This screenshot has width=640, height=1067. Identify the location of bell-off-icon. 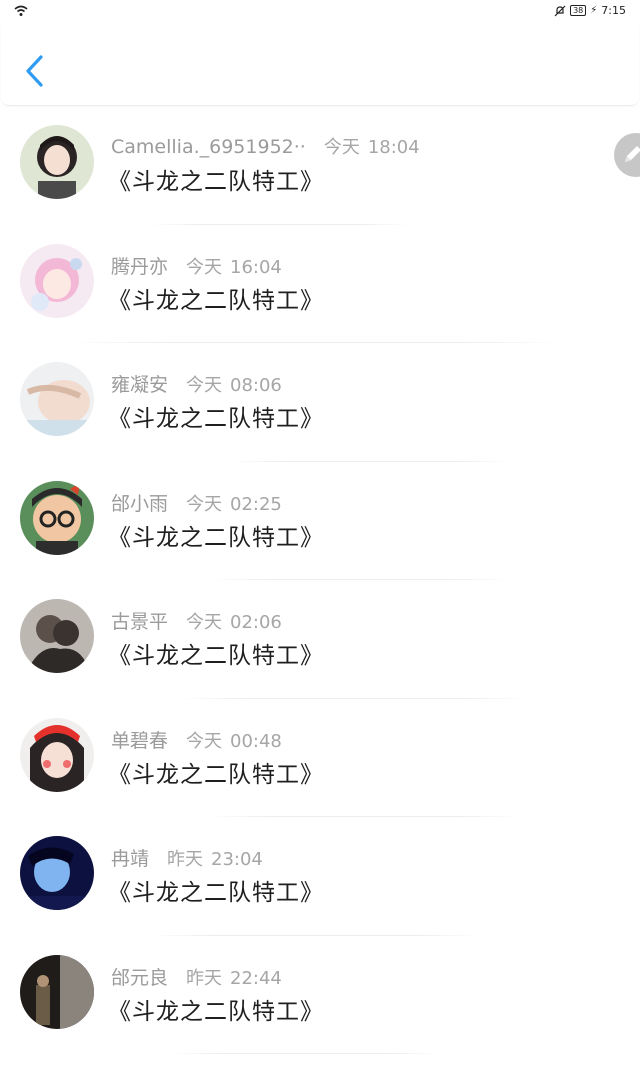
(560, 10).